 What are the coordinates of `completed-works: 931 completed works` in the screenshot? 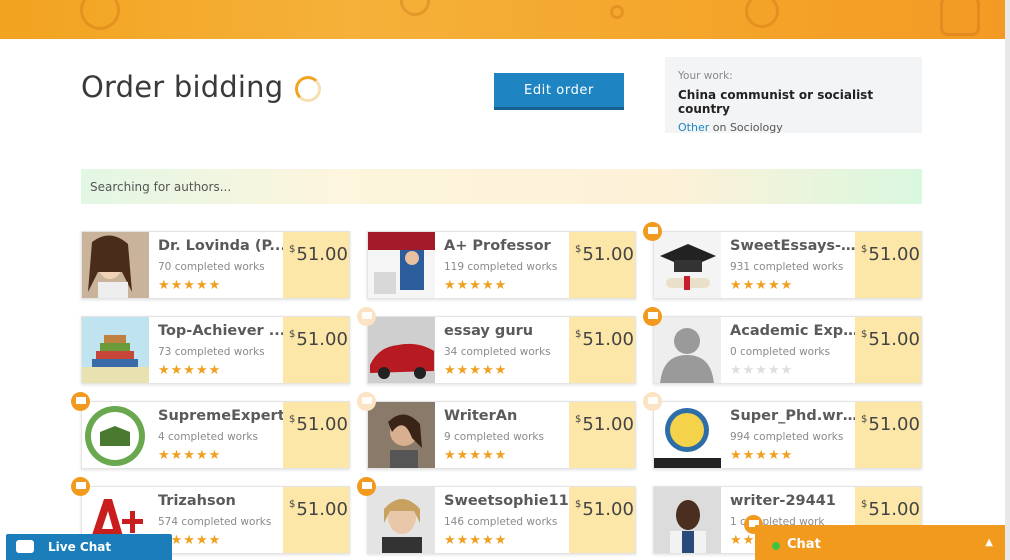 It's located at (787, 267).